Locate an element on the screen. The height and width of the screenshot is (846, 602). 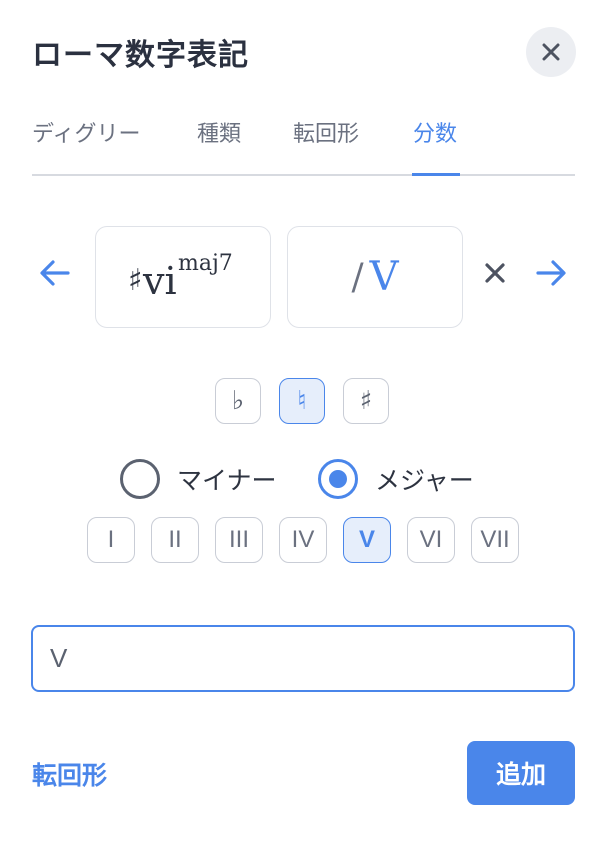
numeral-button-2: II is located at coordinates (175, 540).